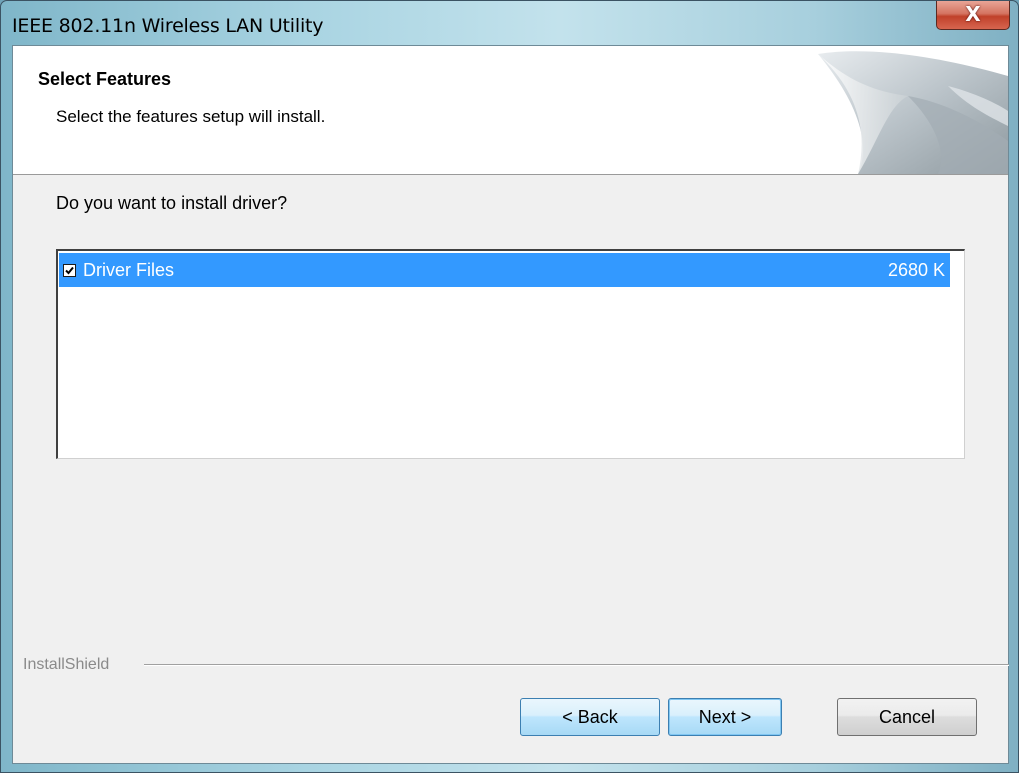 The height and width of the screenshot is (773, 1019). I want to click on checkmark-icon, so click(69, 270).